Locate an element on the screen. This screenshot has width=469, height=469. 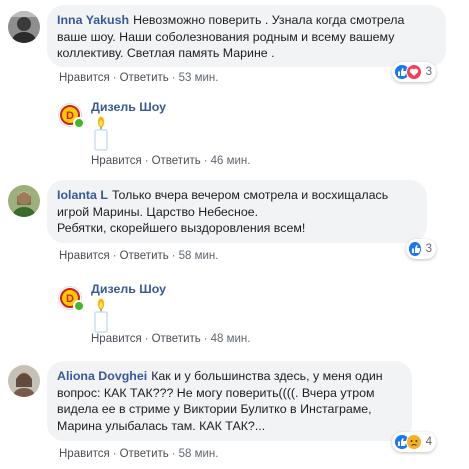
reaction-summary: 4 is located at coordinates (414, 442).